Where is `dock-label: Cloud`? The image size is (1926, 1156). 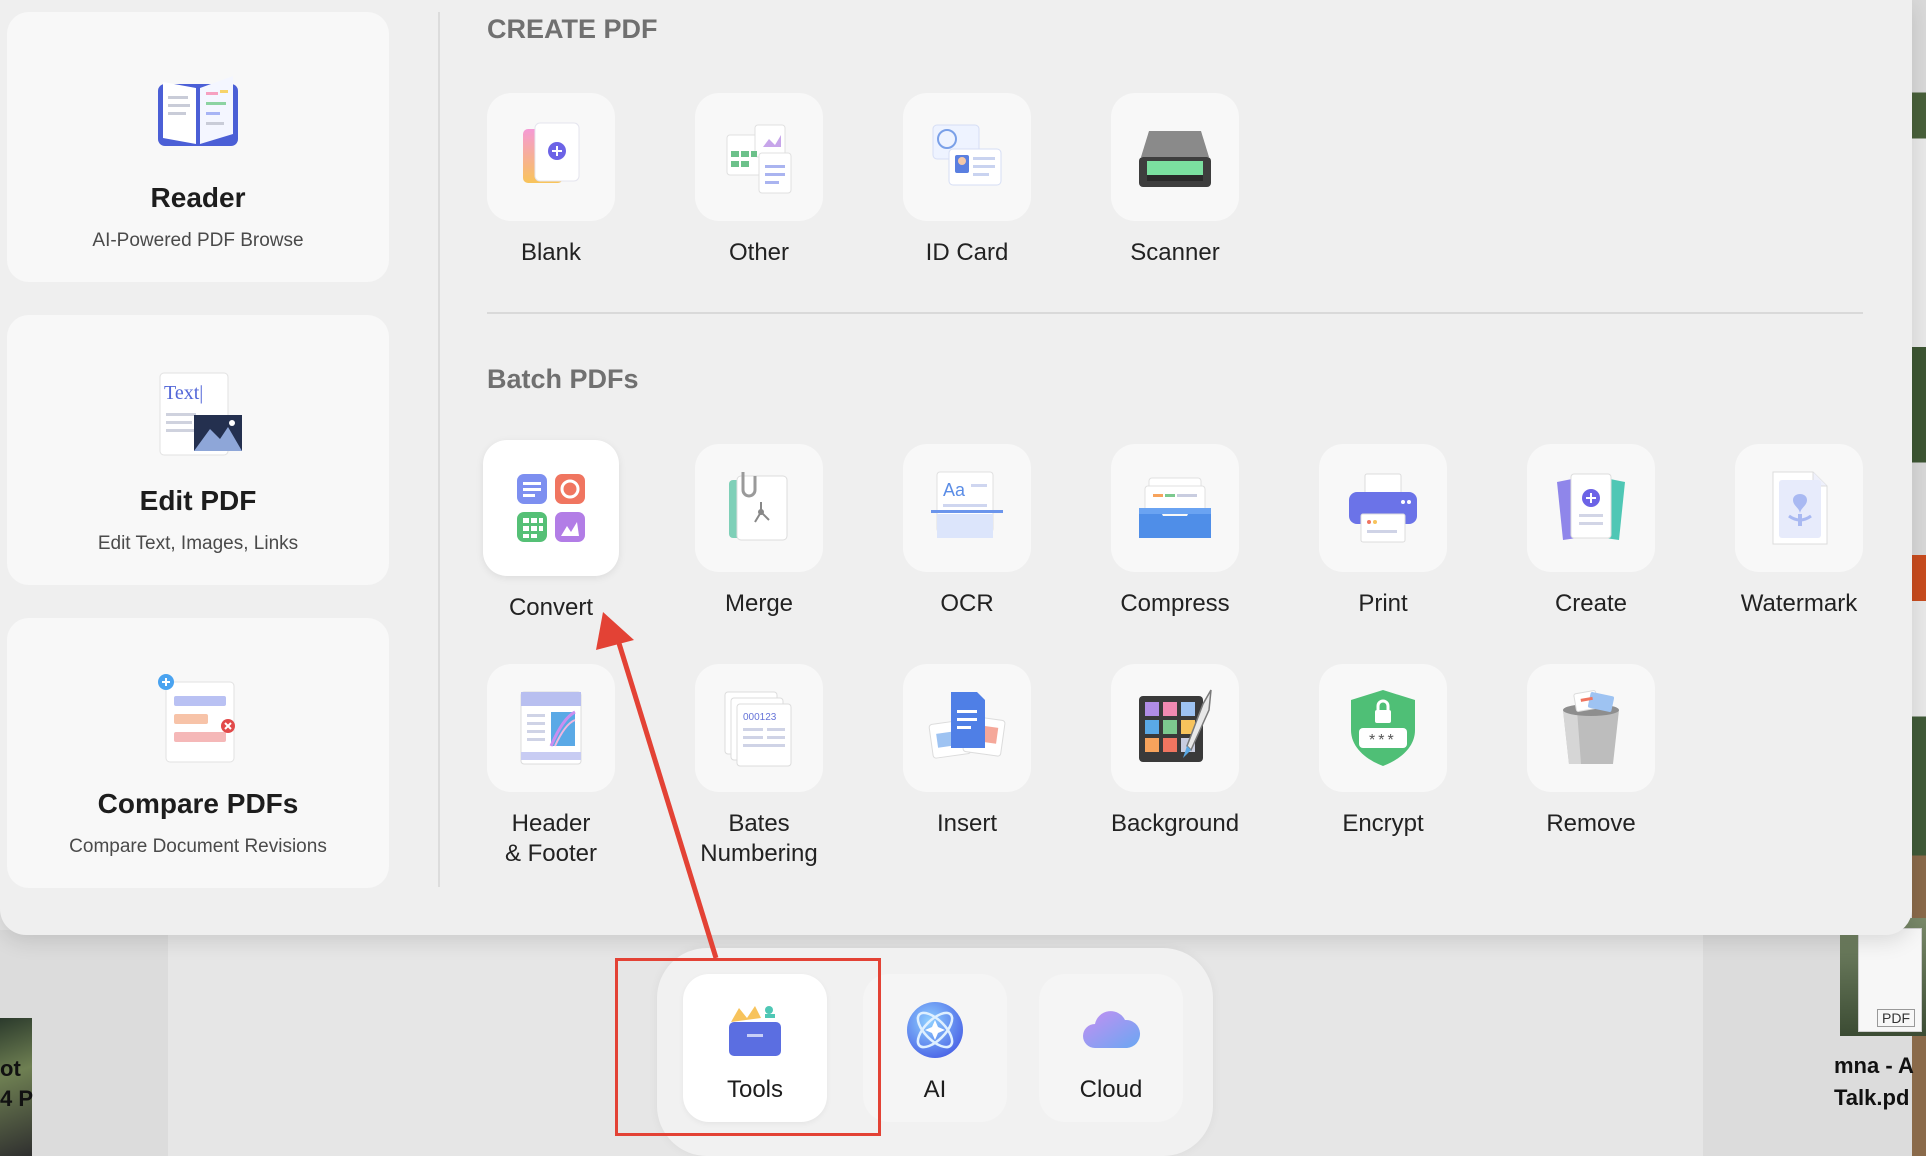 dock-label: Cloud is located at coordinates (1111, 1089).